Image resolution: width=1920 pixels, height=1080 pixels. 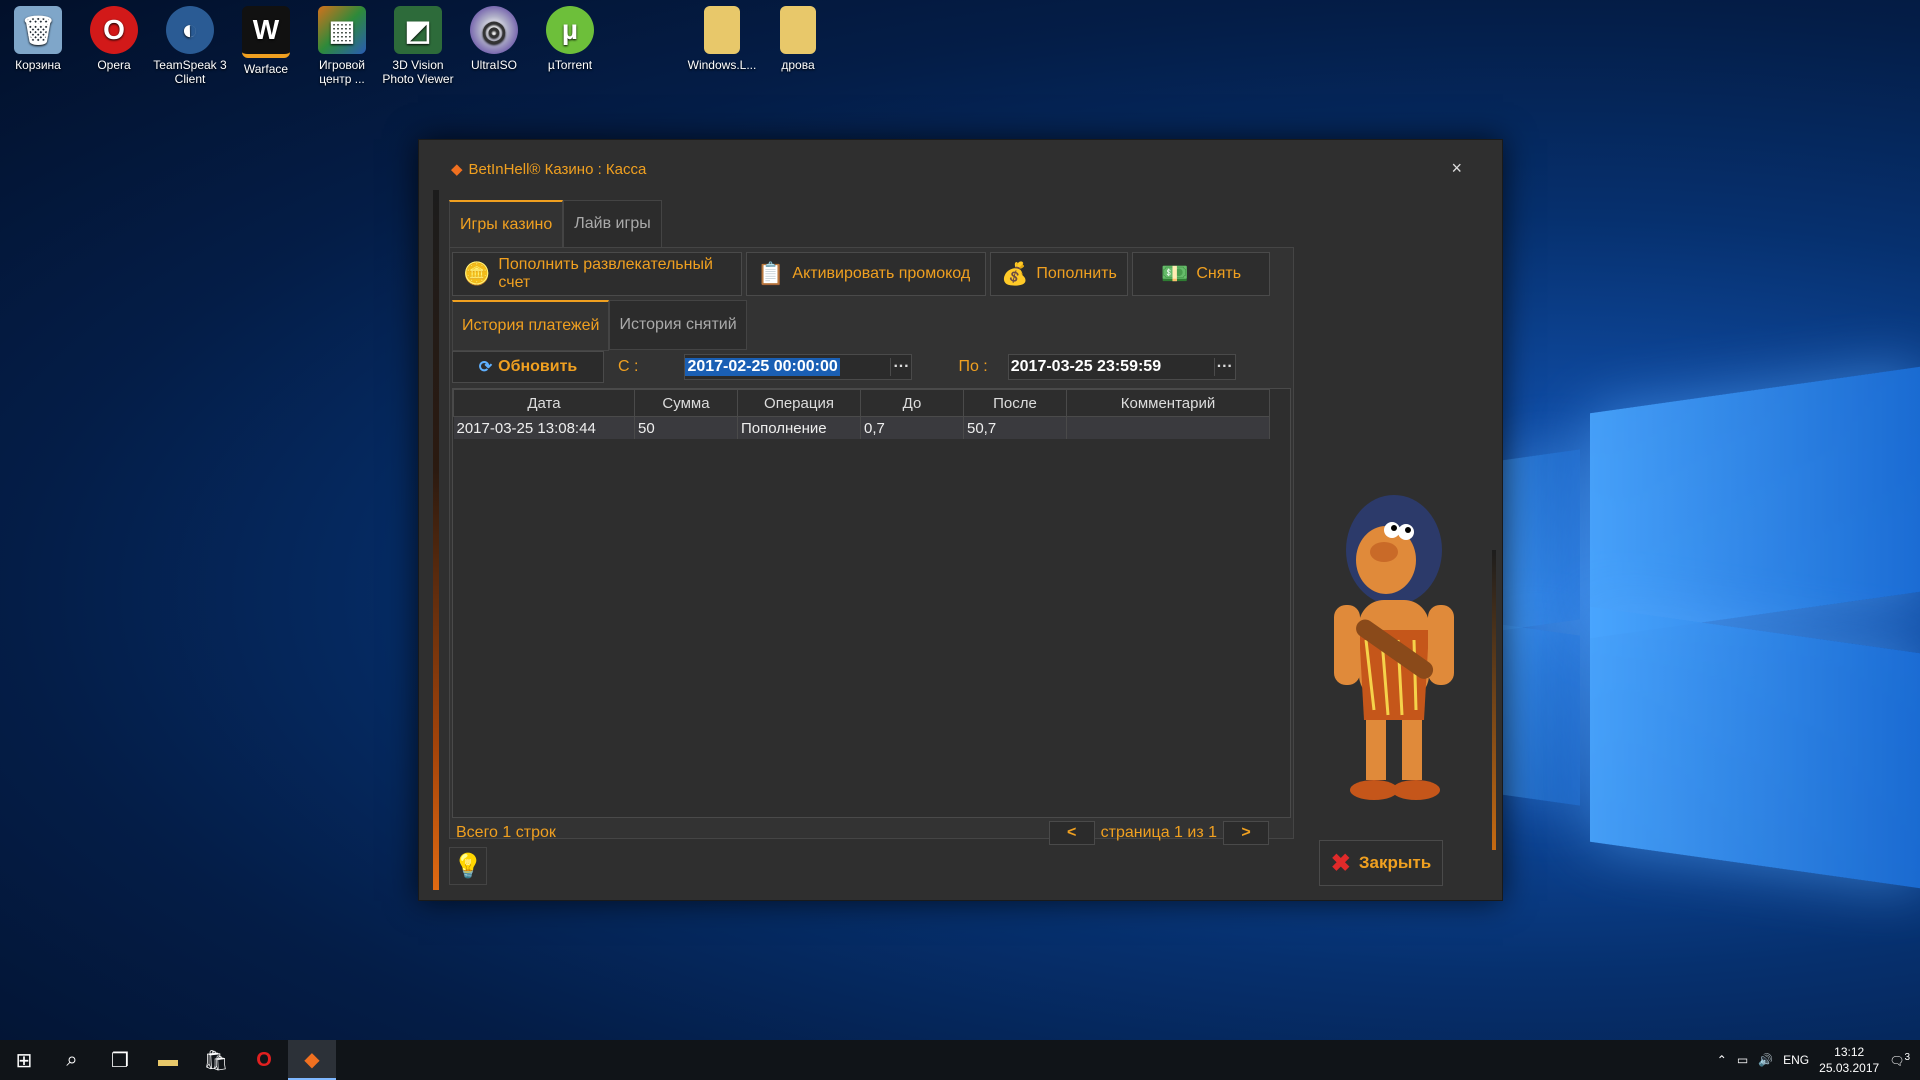 What do you see at coordinates (1015, 427) in the screenshot?
I see `cell-after: 50,7` at bounding box center [1015, 427].